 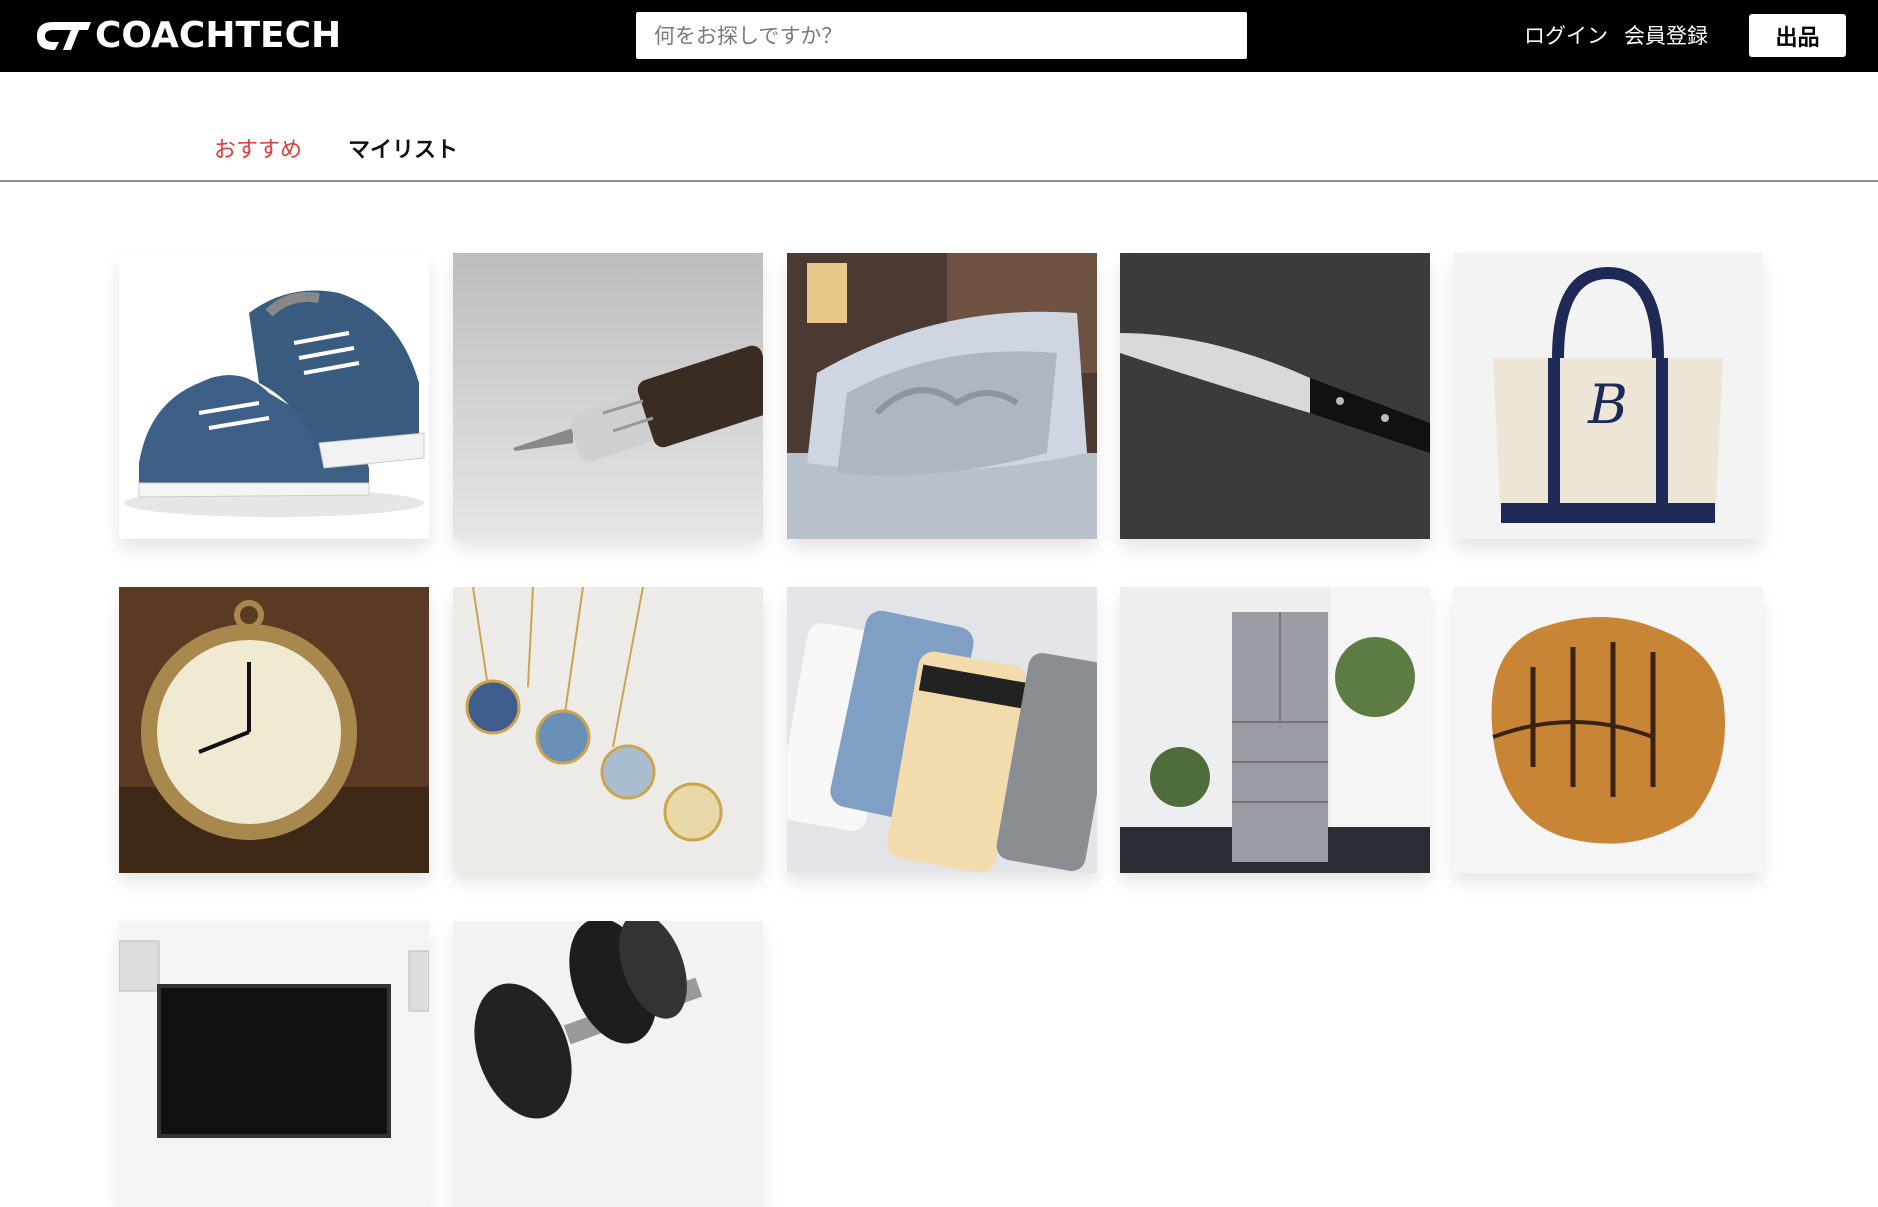 I want to click on mechanical-pencil-image, so click(x=608, y=396).